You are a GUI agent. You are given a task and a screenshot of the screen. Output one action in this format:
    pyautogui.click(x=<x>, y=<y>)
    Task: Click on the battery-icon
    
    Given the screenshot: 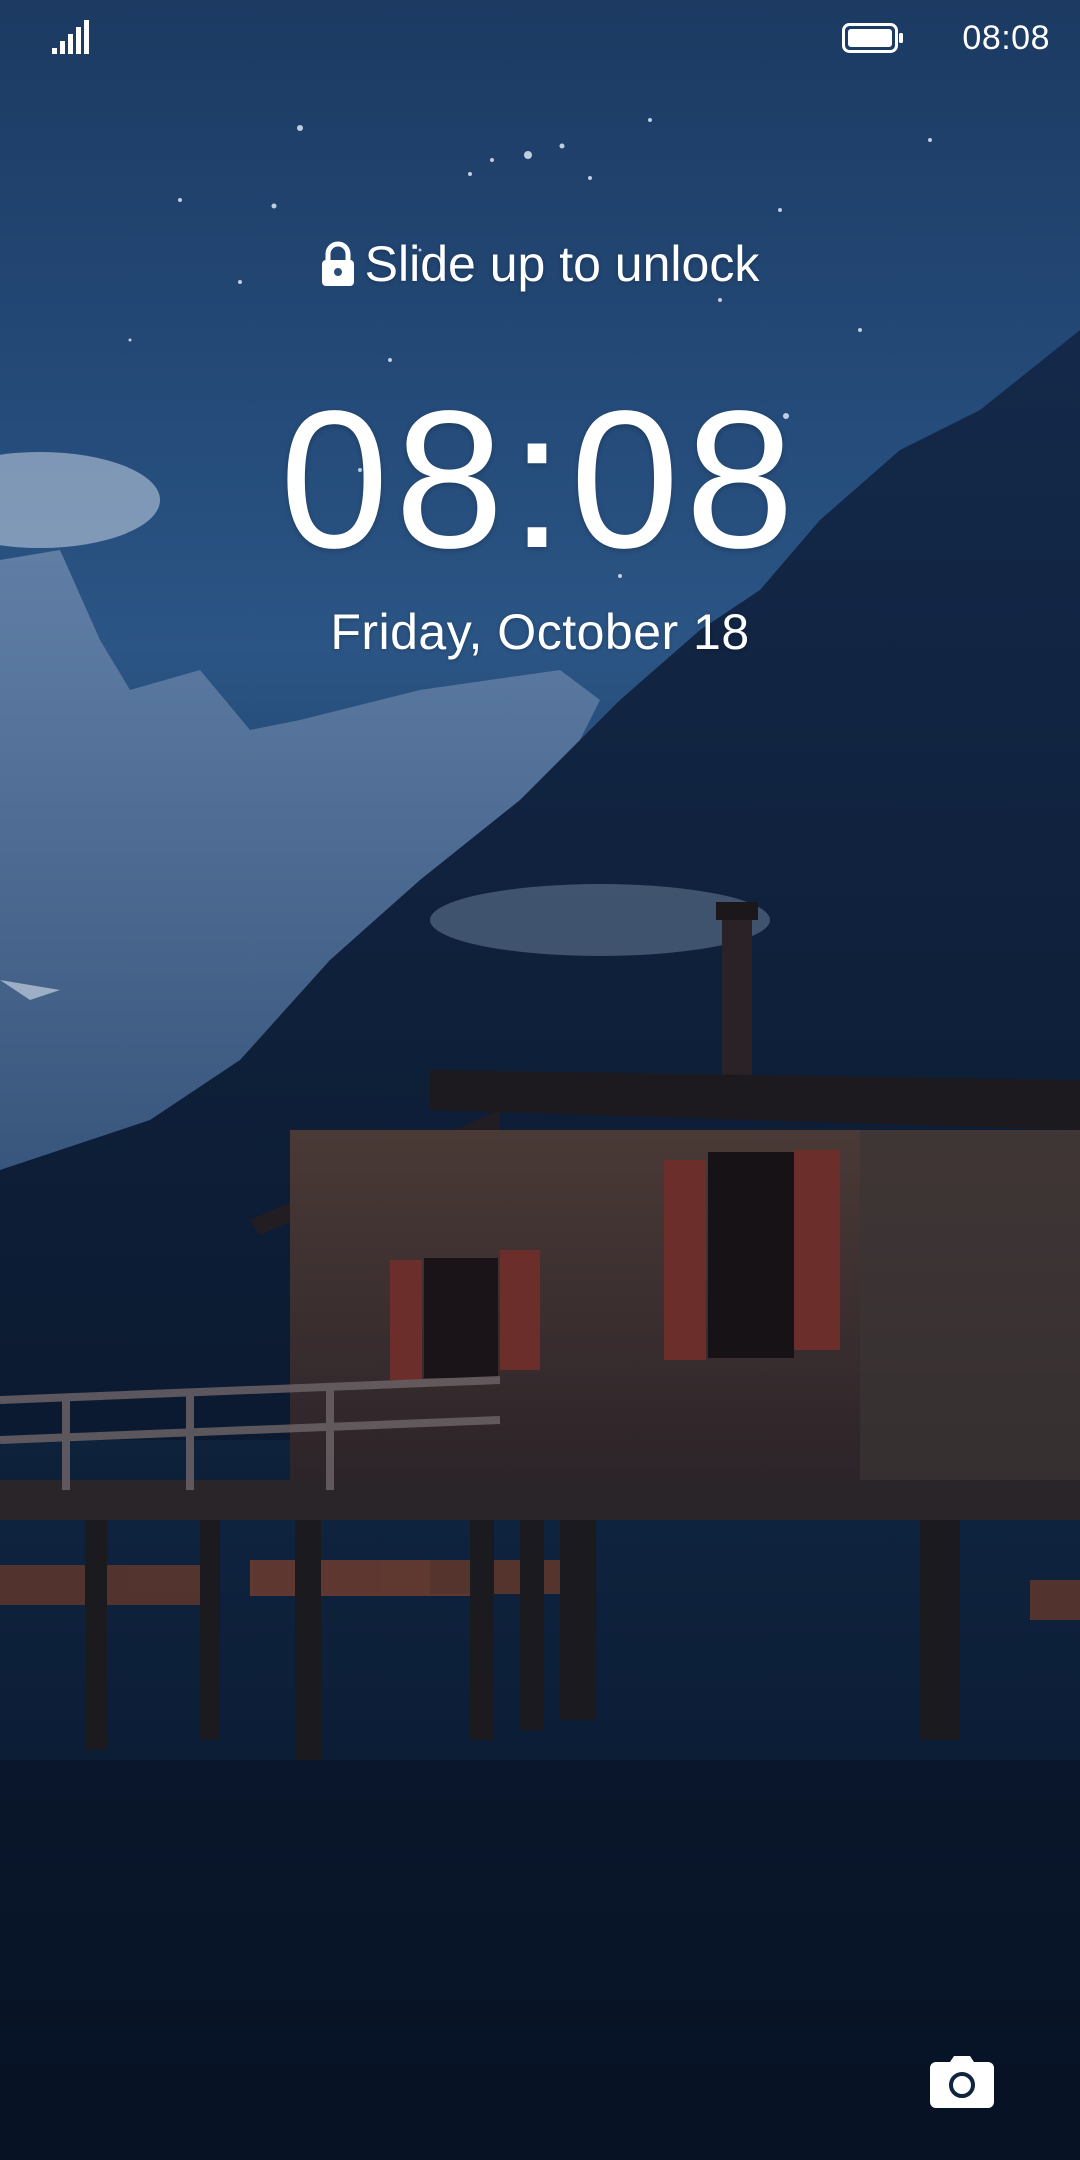 What is the action you would take?
    pyautogui.click(x=872, y=38)
    